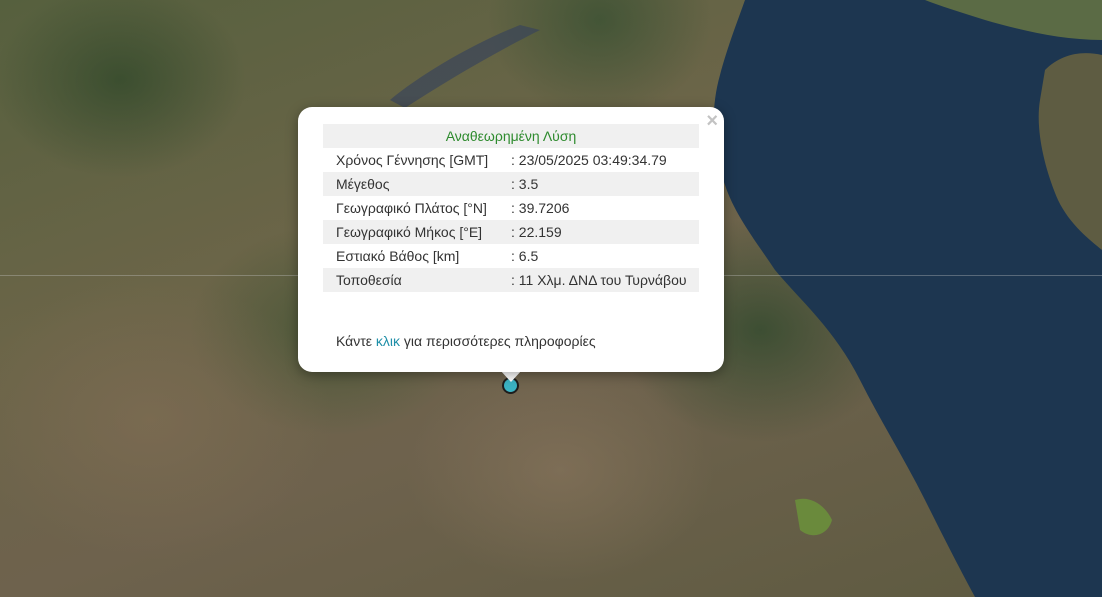  What do you see at coordinates (411, 208) in the screenshot?
I see `latitude-label: Γεωγραφικό Πλάτος [°N]` at bounding box center [411, 208].